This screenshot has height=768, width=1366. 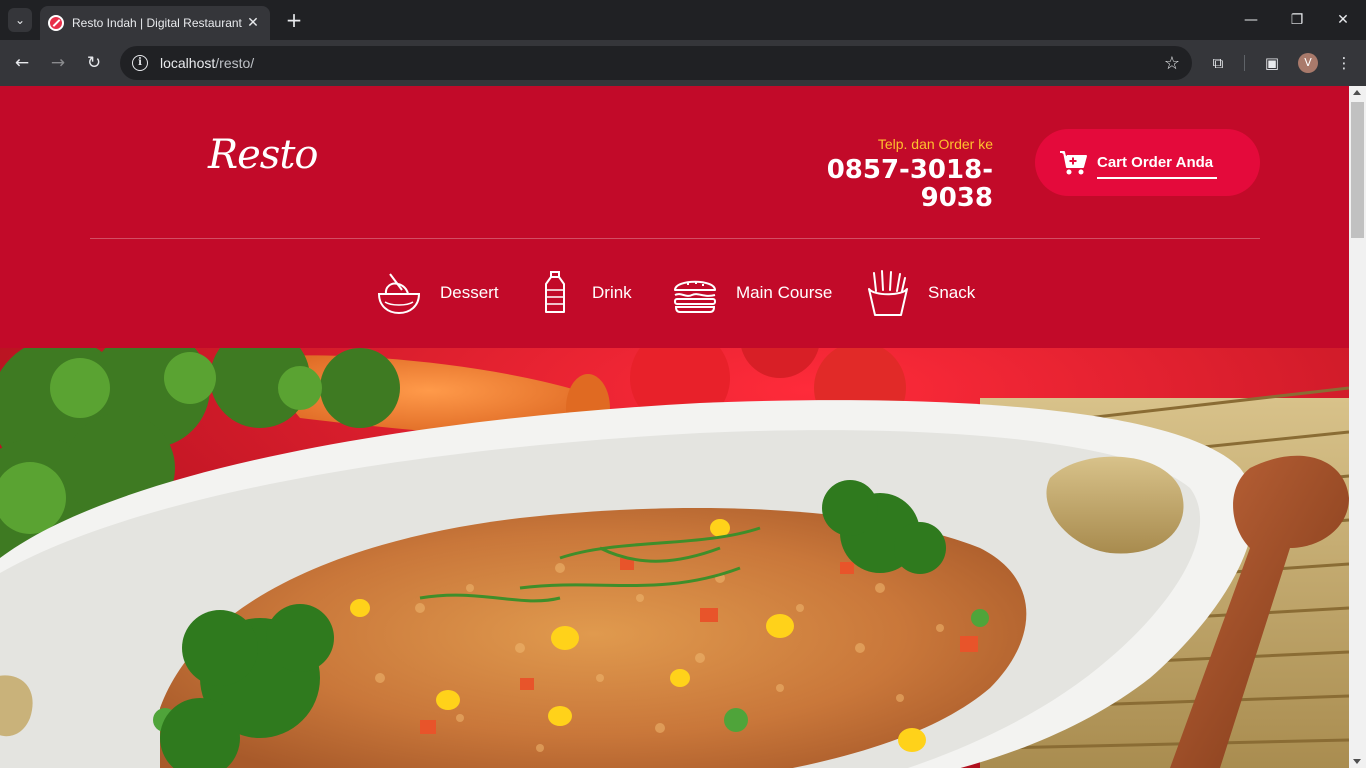 I want to click on contact-phone: 0857-3018-9038, so click(x=909, y=184).